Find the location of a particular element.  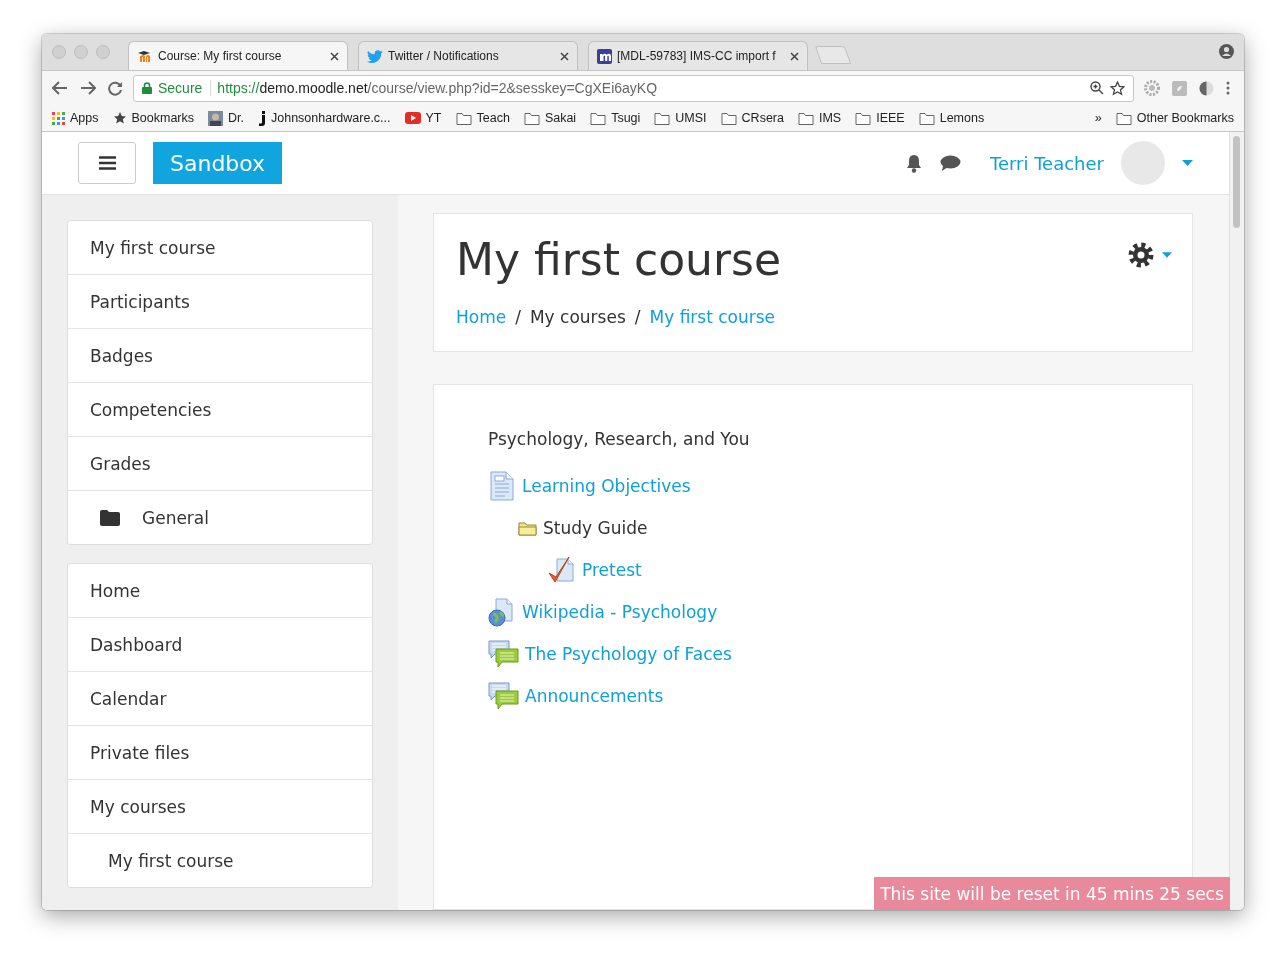

reset-notice: This site will be reset in 45 mins 25 secs is located at coordinates (1052, 893).